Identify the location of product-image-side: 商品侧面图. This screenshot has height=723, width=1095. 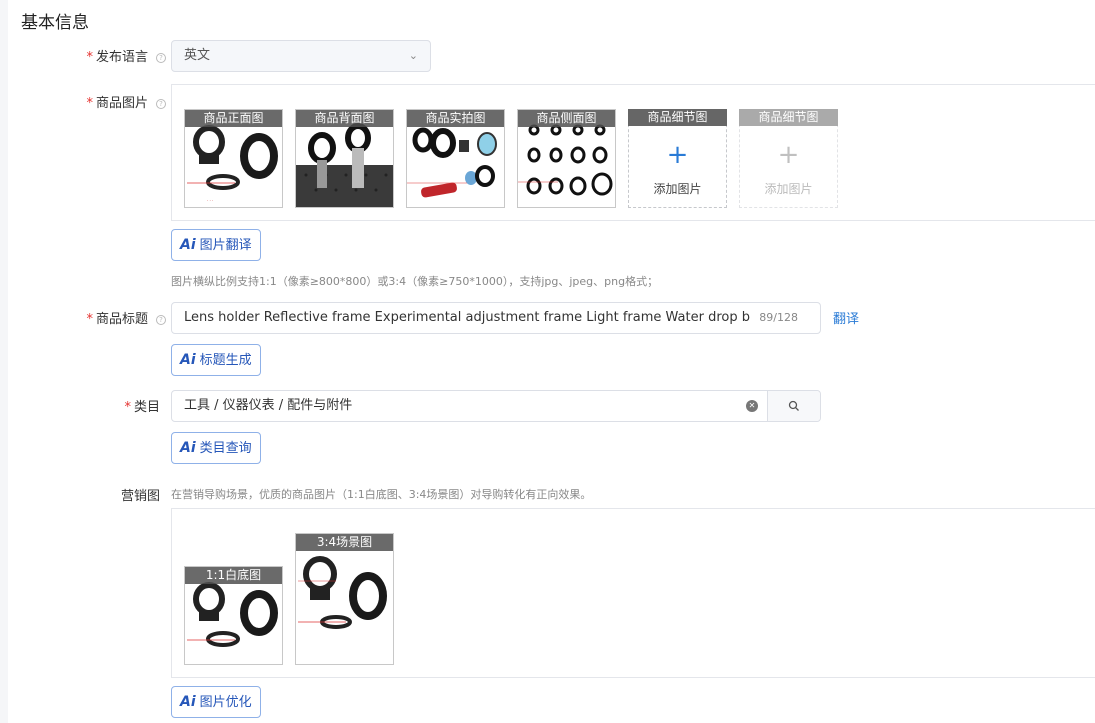
(566, 158).